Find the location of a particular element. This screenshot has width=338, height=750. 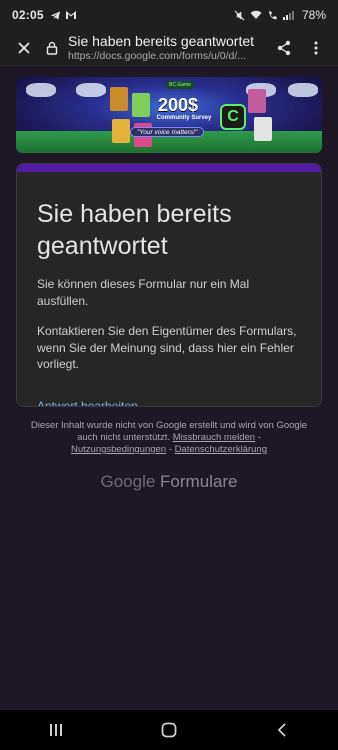

report-abuse-link: Missbrauch melden is located at coordinates (214, 437).